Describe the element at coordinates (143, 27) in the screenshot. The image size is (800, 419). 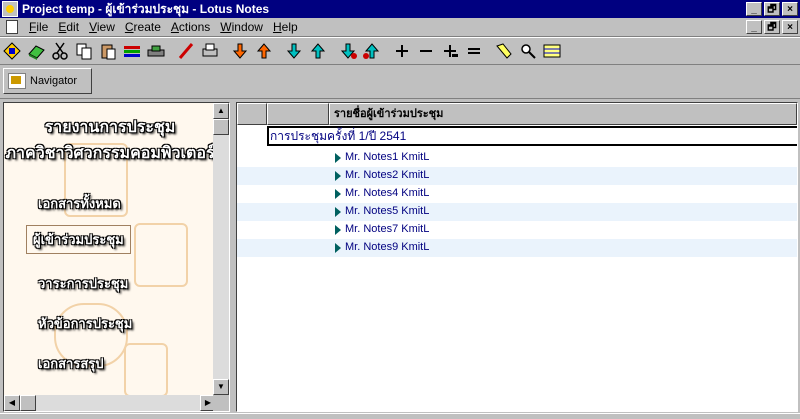
I see `menu-create: Create` at that location.